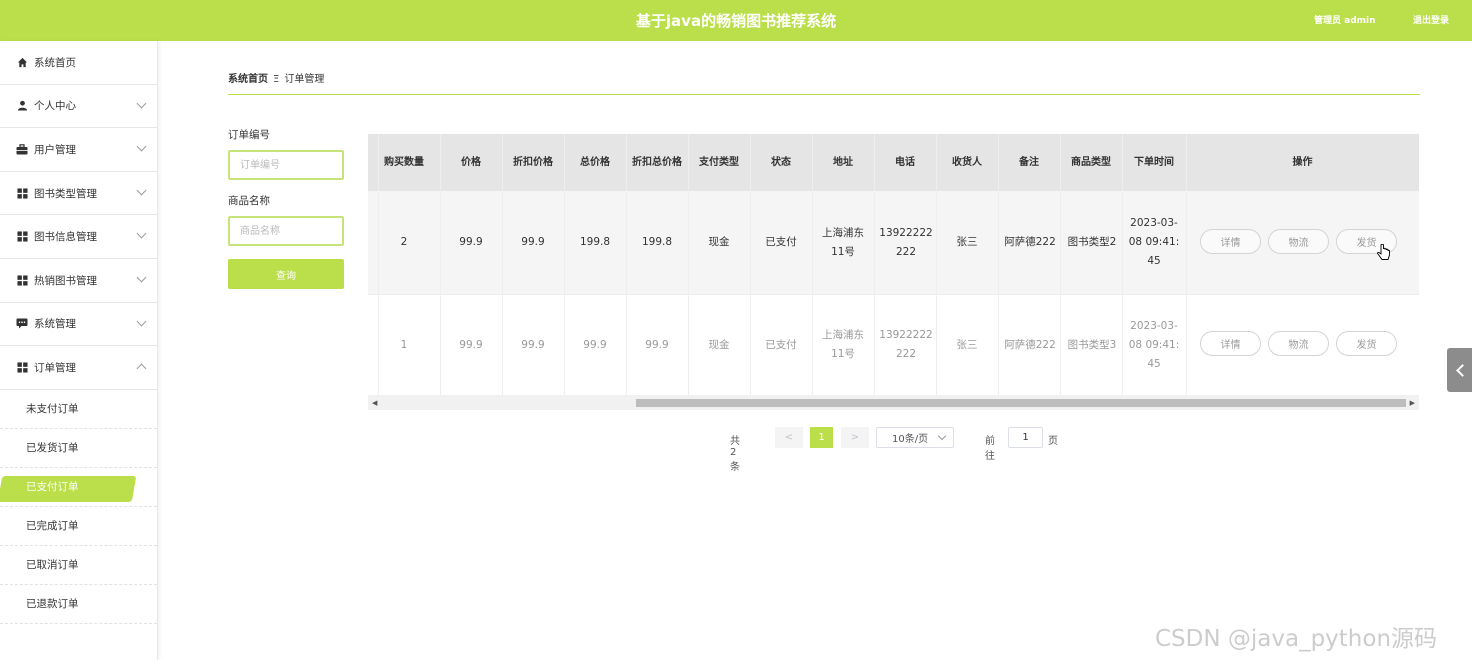 The width and height of the screenshot is (1472, 660). What do you see at coordinates (78, 448) in the screenshot?
I see `submenu-item-shipped: 已发货订单` at bounding box center [78, 448].